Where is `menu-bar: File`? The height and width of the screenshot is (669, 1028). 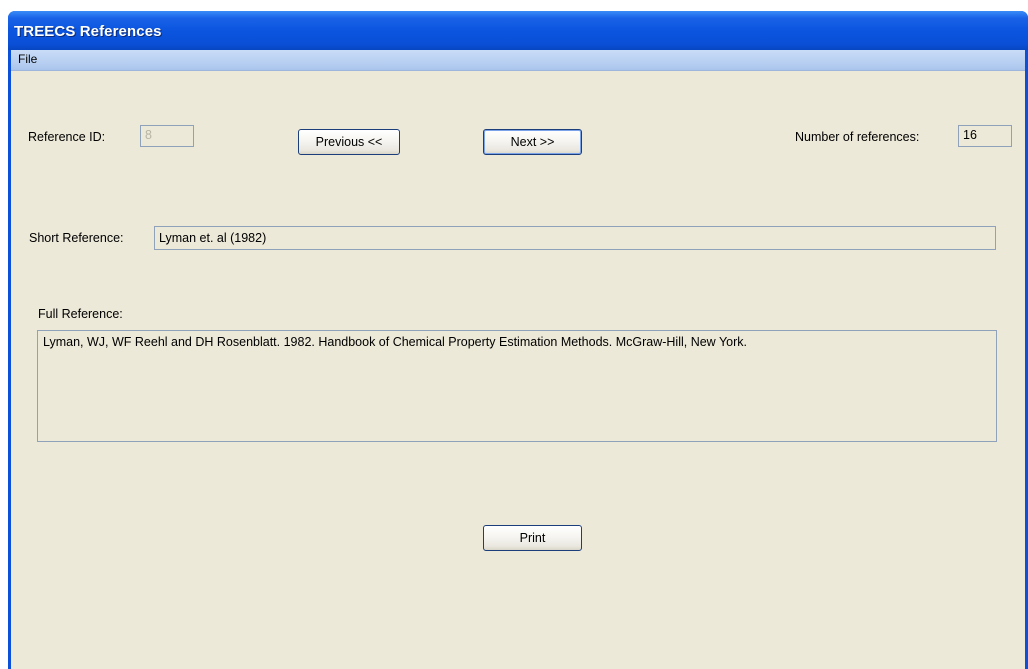 menu-bar: File is located at coordinates (518, 60).